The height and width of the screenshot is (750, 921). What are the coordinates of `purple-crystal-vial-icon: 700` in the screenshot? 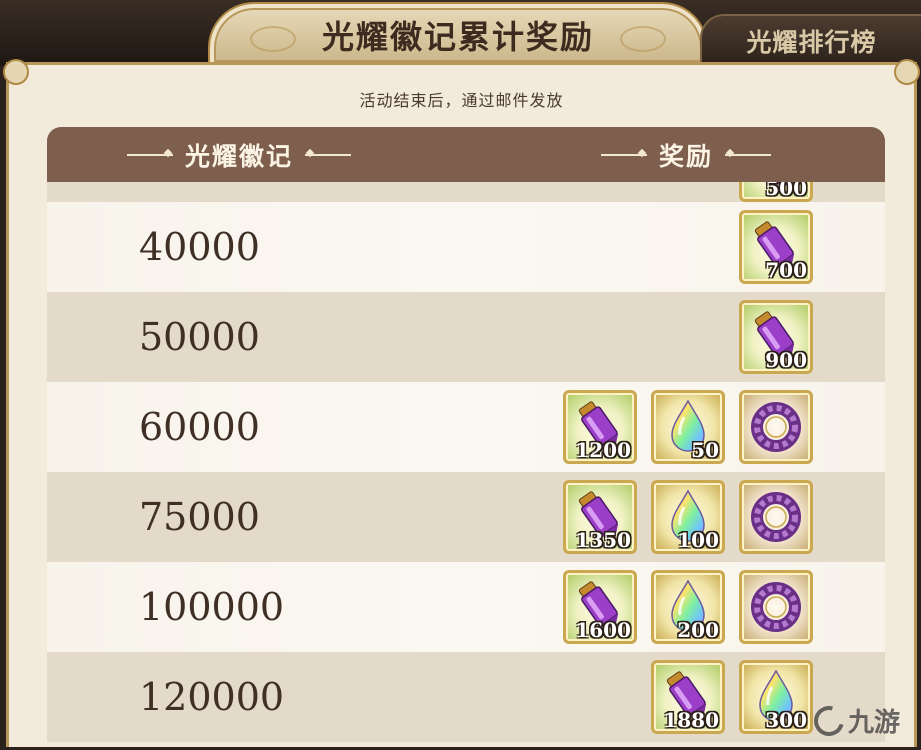 It's located at (776, 247).